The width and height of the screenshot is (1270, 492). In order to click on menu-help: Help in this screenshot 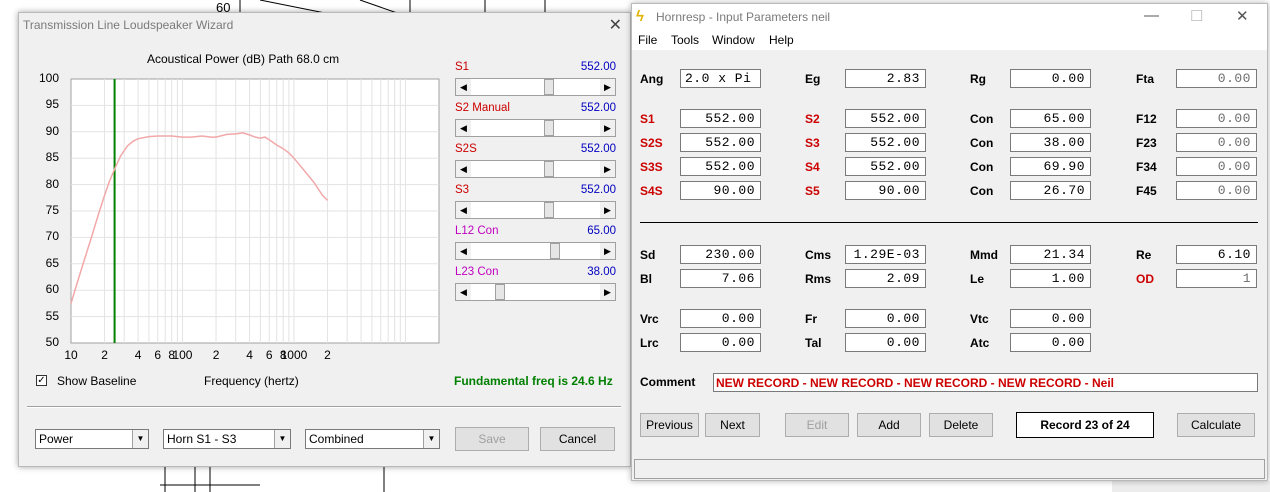, I will do `click(781, 40)`.